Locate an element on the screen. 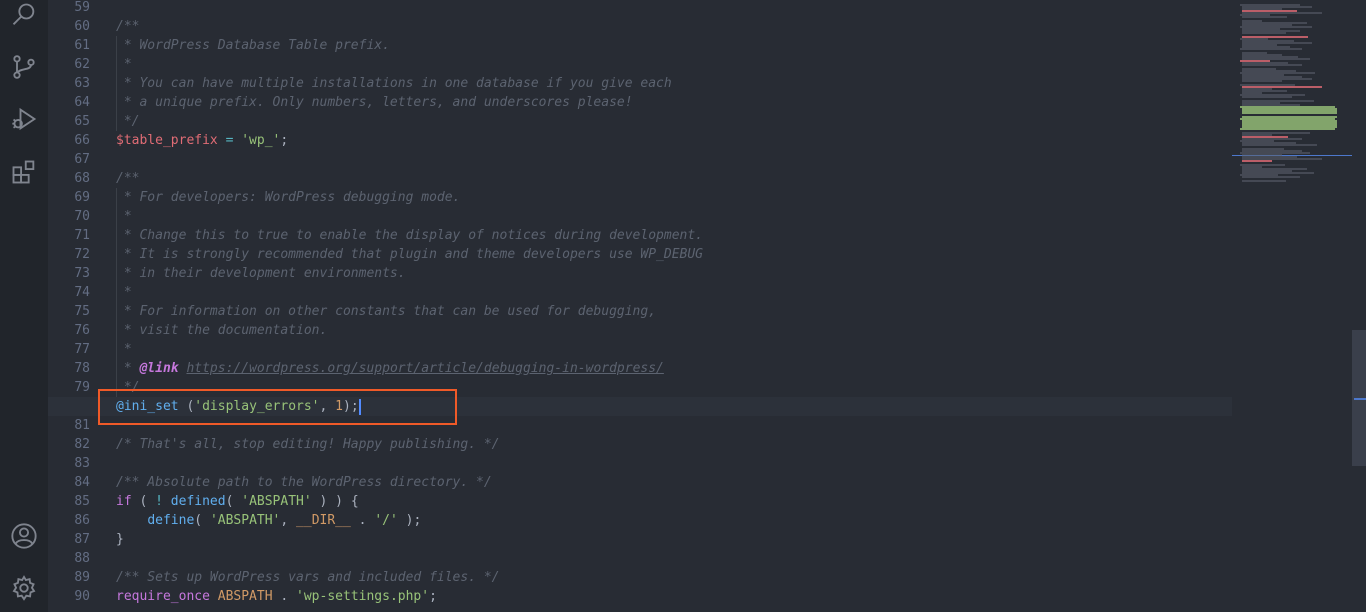 The height and width of the screenshot is (612, 1366). string-token: '/' is located at coordinates (386, 520).